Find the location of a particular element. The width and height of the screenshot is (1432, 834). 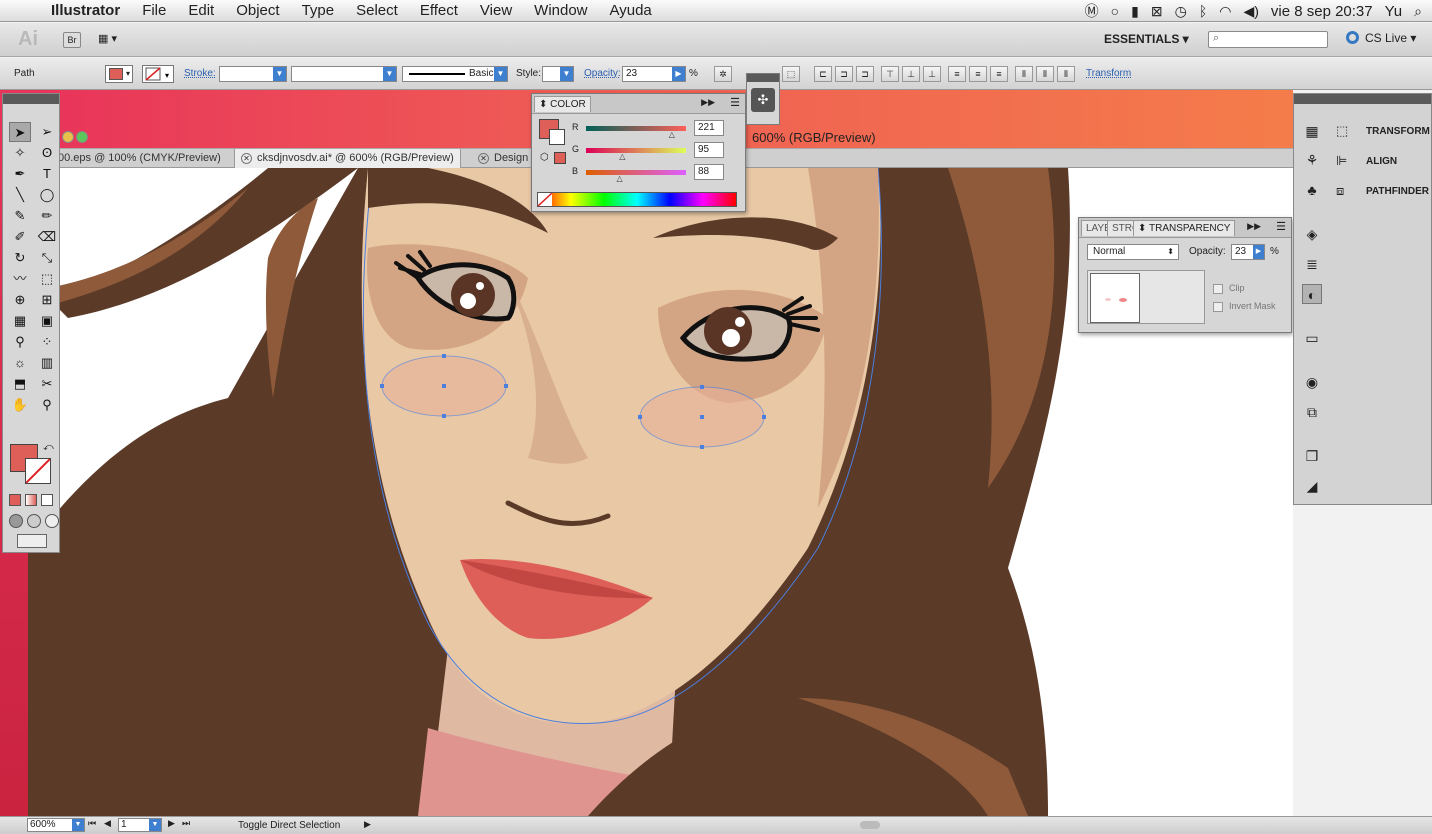

arrange-documents-button: ▦ ▾ is located at coordinates (114, 40).